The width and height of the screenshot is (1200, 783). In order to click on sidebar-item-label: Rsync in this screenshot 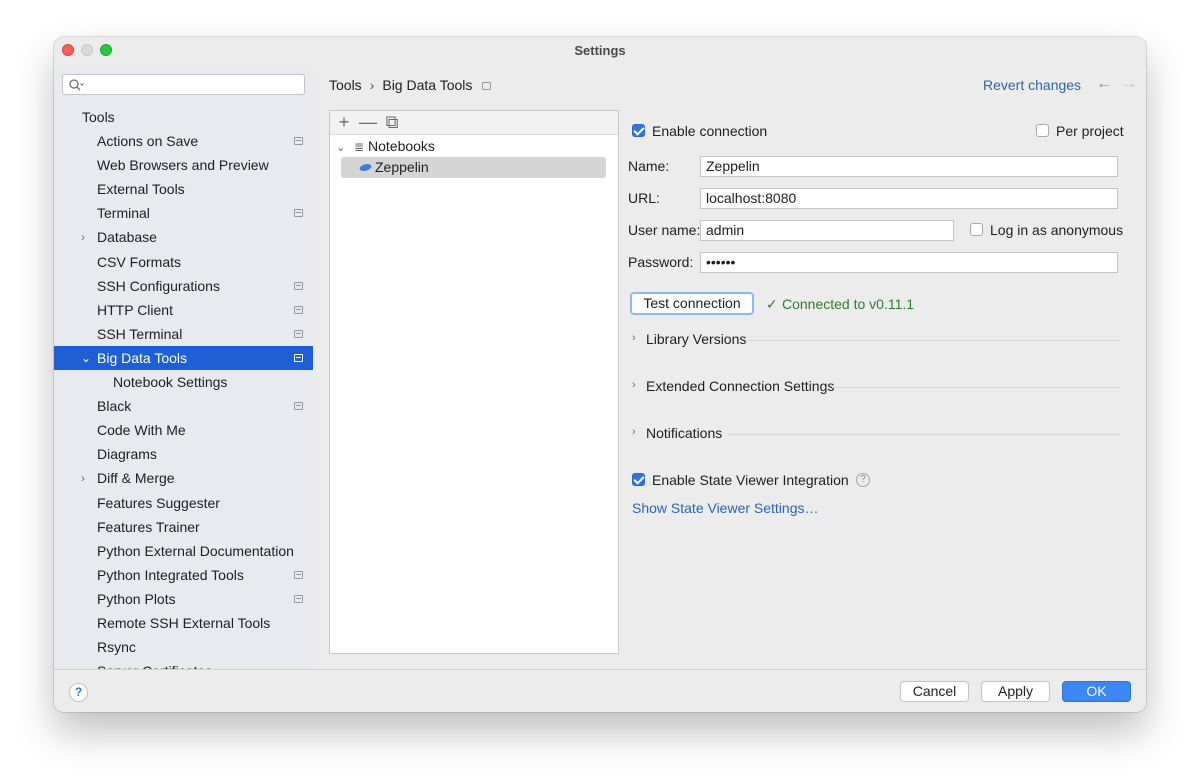, I will do `click(116, 647)`.